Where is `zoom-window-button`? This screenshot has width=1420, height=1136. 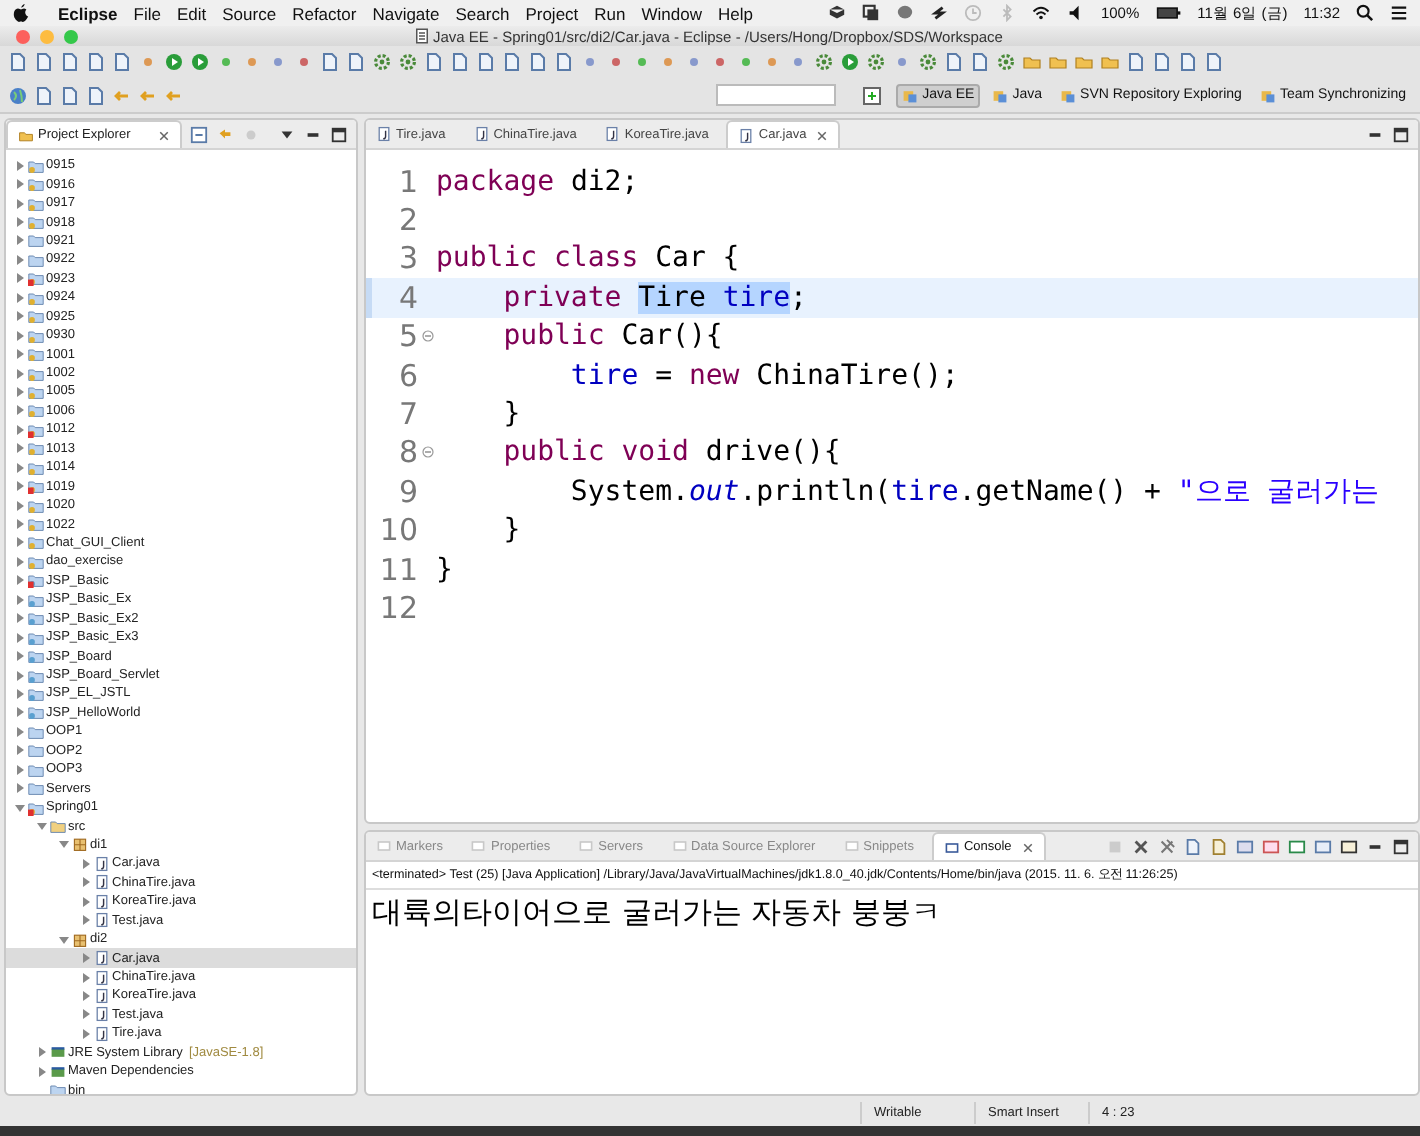 zoom-window-button is located at coordinates (71, 36).